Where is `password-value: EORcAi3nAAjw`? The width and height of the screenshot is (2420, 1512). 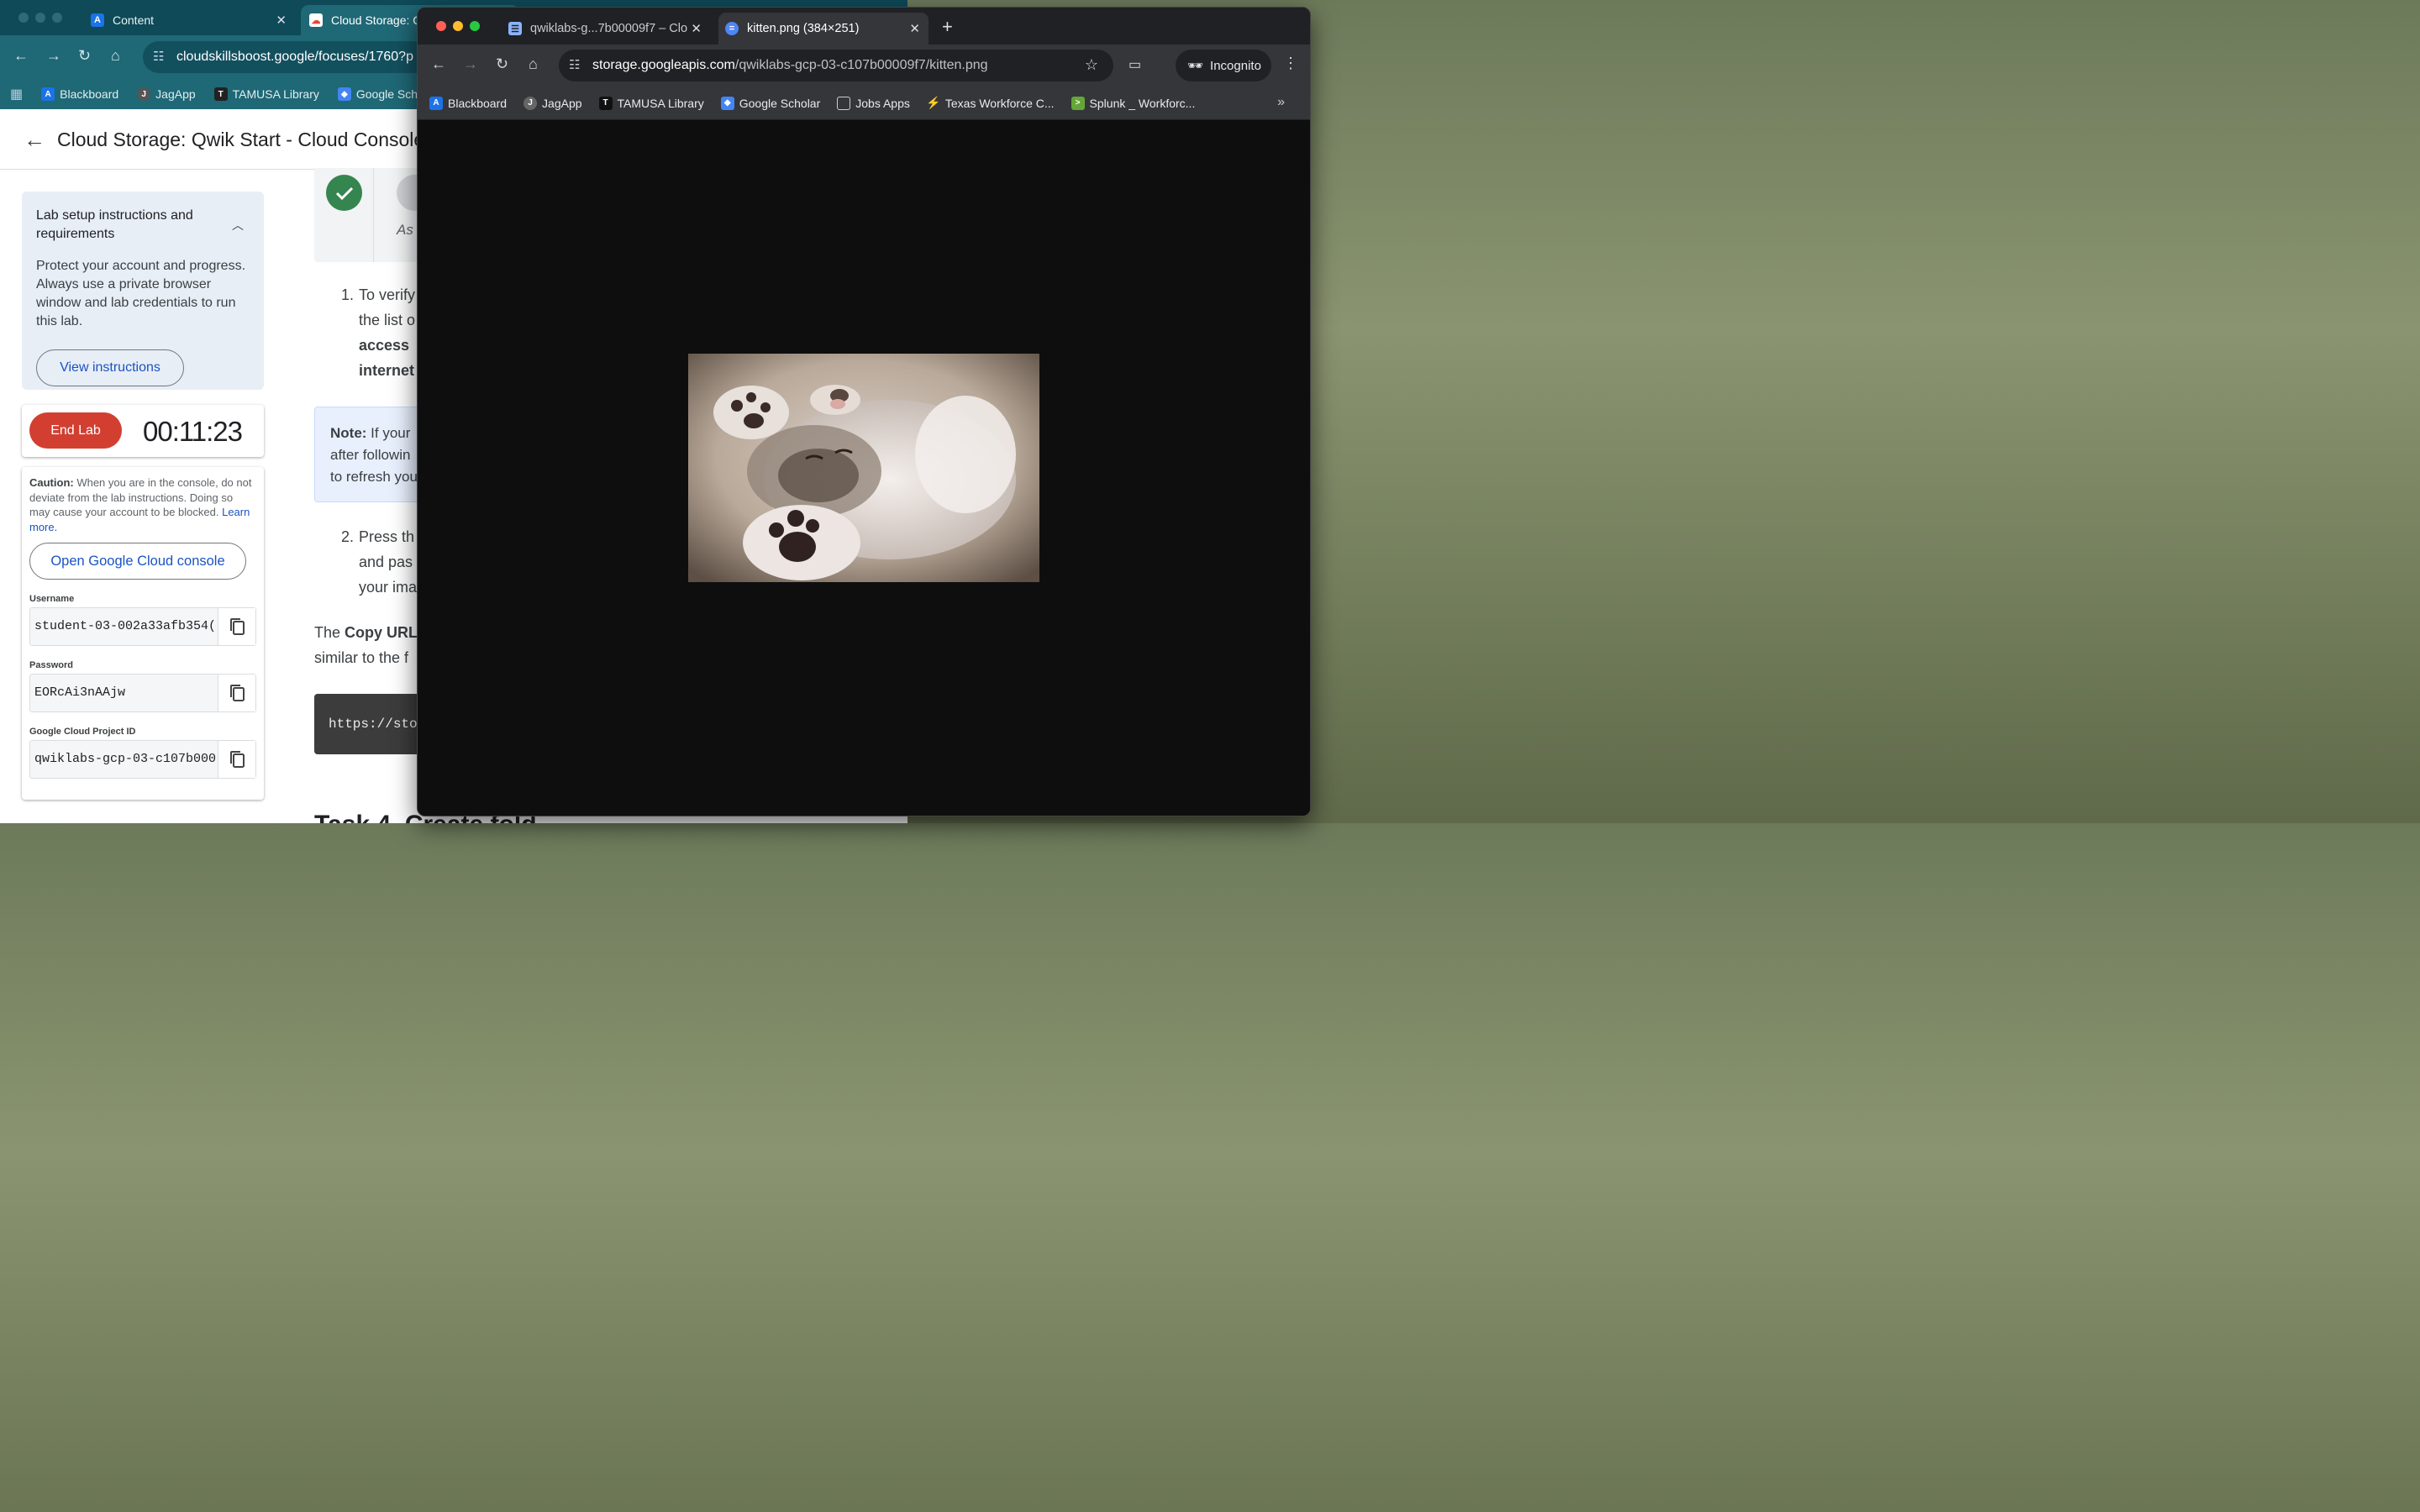
password-value: EORcAi3nAAjw is located at coordinates (124, 693).